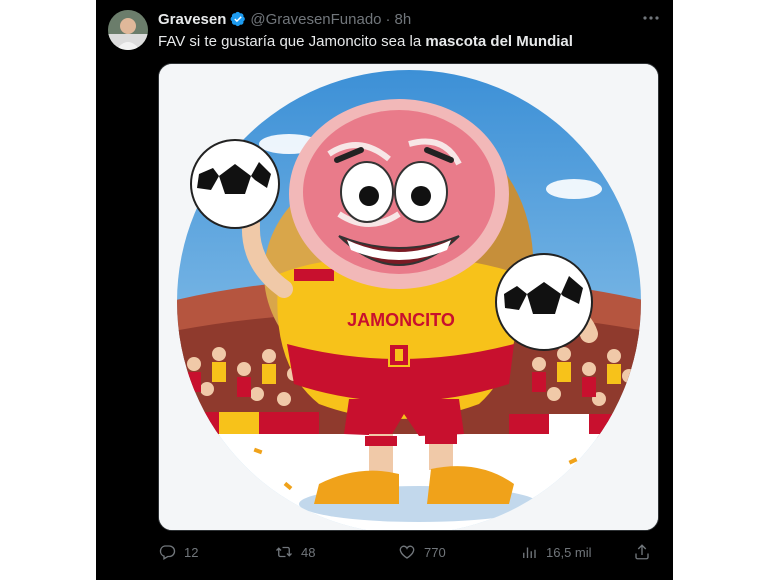  What do you see at coordinates (401, 320) in the screenshot?
I see `jersey-text: JAMONCITO` at bounding box center [401, 320].